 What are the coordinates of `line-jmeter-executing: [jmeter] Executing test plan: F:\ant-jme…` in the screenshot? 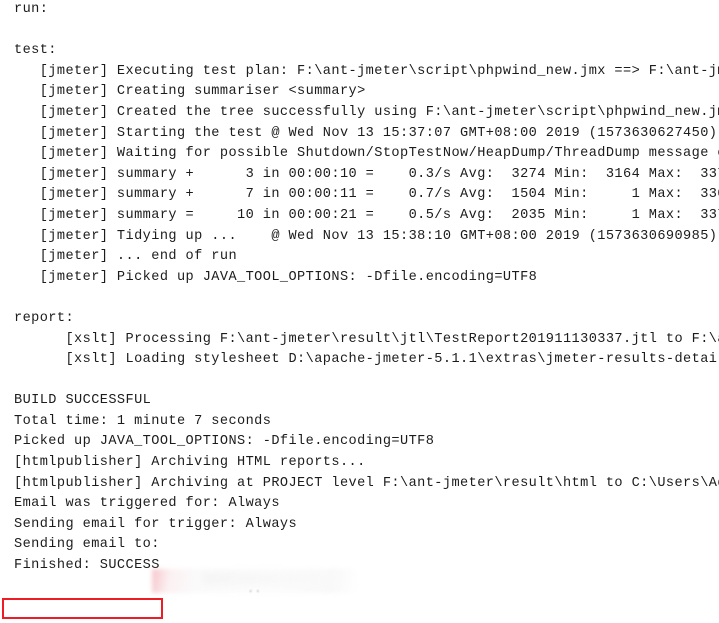 It's located at (359, 72).